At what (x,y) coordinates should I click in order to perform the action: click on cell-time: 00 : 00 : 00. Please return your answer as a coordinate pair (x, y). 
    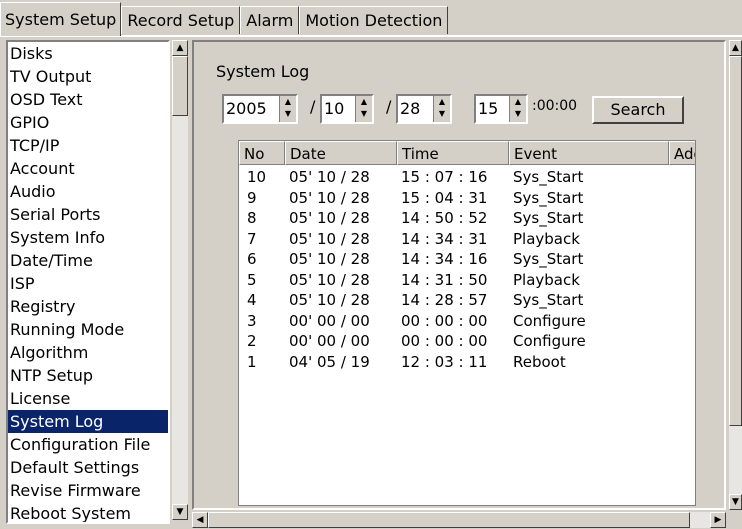
    Looking at the image, I should click on (444, 320).